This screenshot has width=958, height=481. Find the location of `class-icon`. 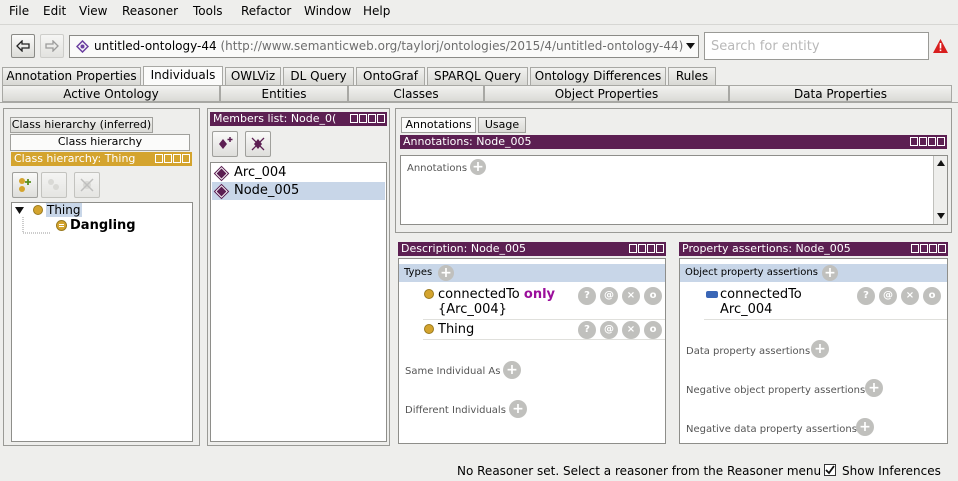

class-icon is located at coordinates (429, 294).